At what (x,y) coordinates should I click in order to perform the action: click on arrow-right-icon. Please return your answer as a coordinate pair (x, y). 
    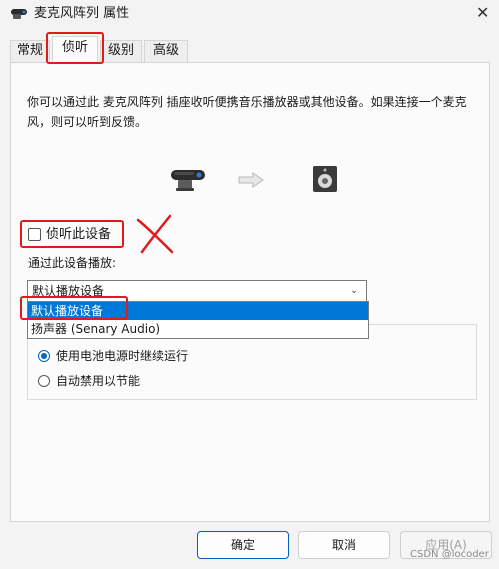
    Looking at the image, I should click on (251, 180).